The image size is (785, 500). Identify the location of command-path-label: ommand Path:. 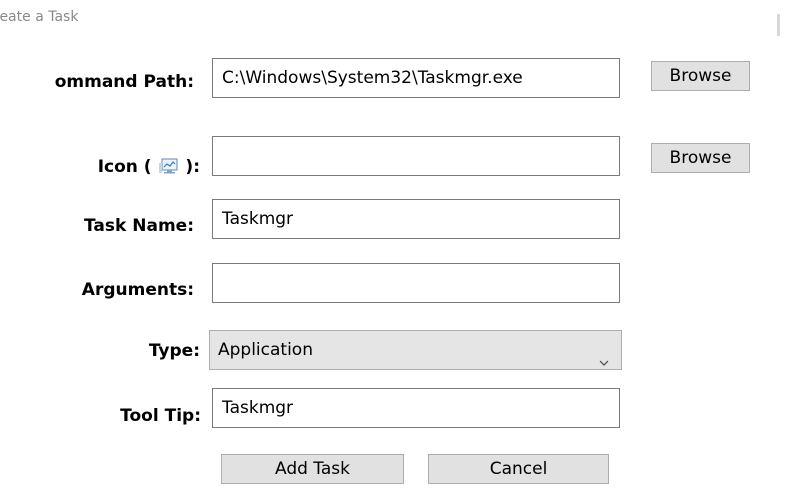
(124, 82).